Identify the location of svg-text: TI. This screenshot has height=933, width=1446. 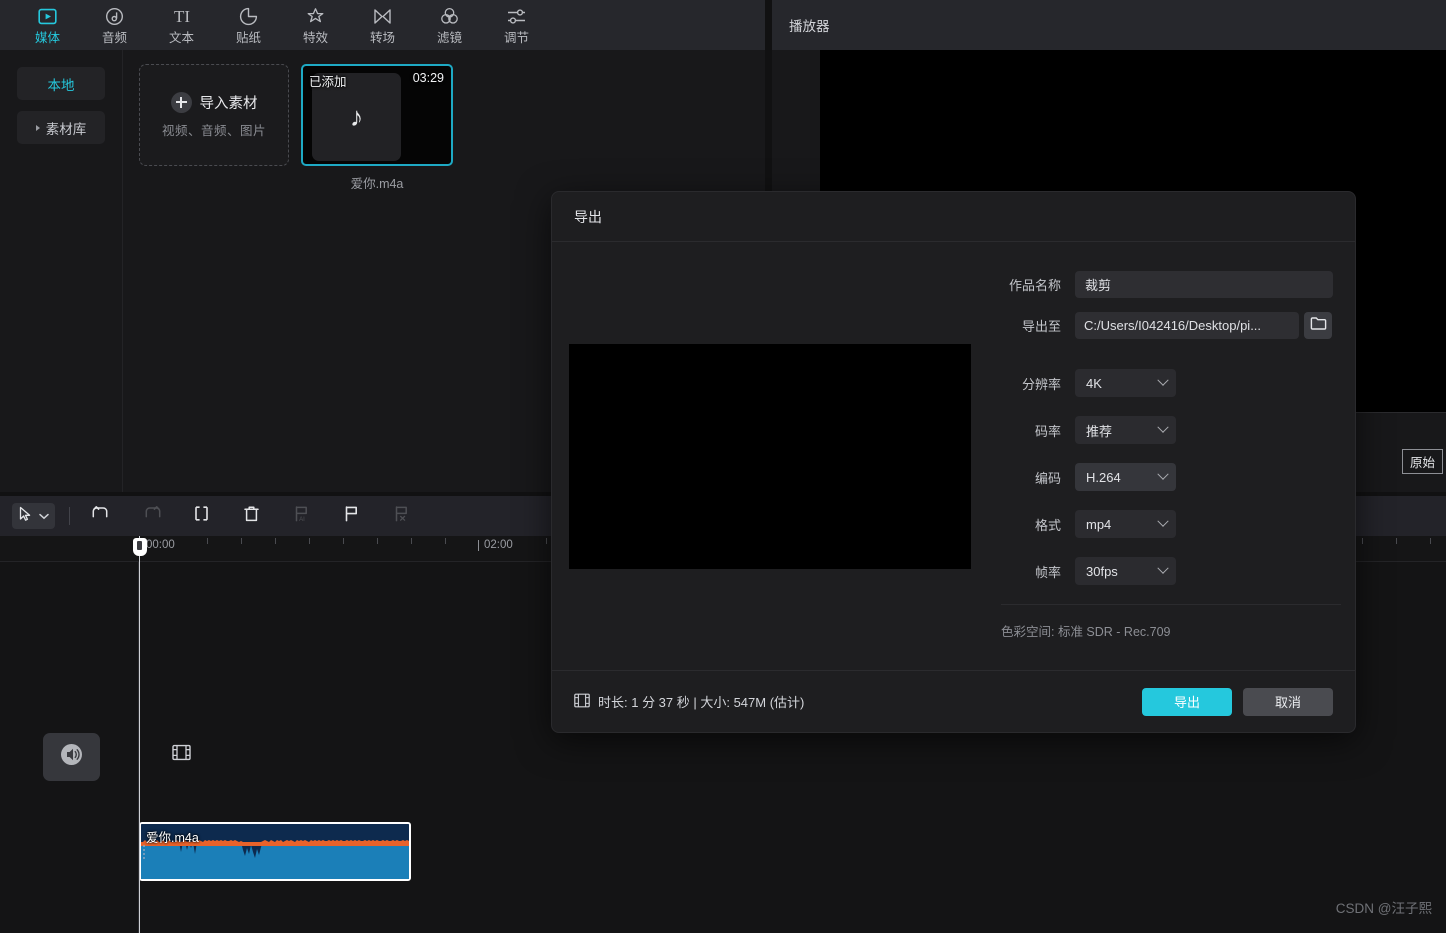
(181, 16).